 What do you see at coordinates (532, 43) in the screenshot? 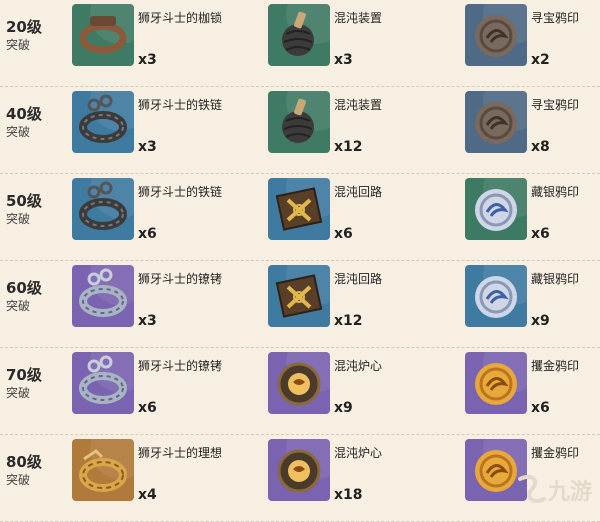
I see `material-item: 寻宝鸦印 x2` at bounding box center [532, 43].